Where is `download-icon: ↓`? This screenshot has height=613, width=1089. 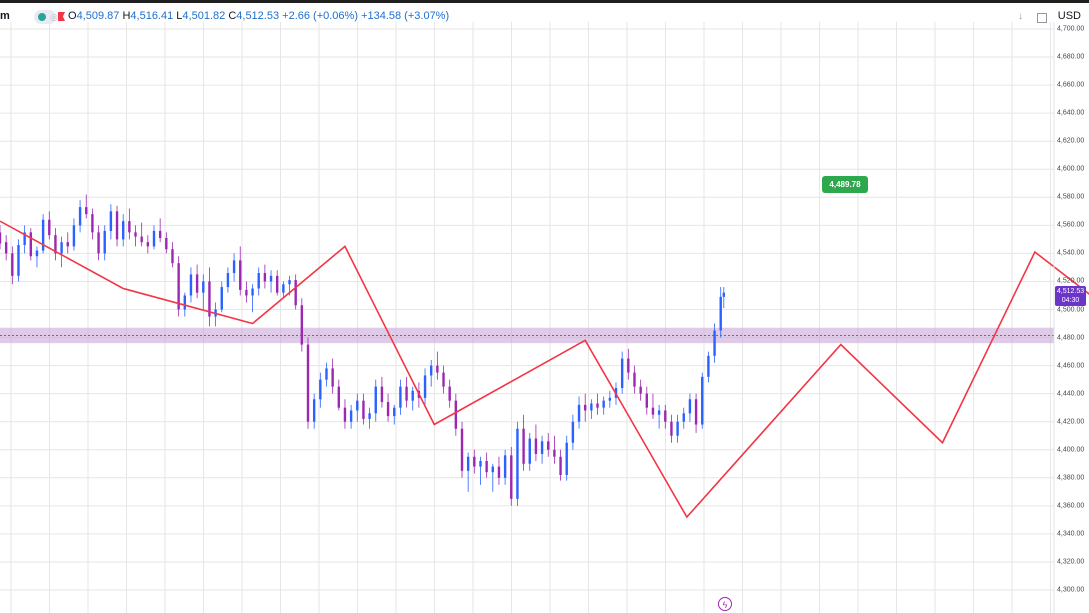 download-icon: ↓ is located at coordinates (1020, 16).